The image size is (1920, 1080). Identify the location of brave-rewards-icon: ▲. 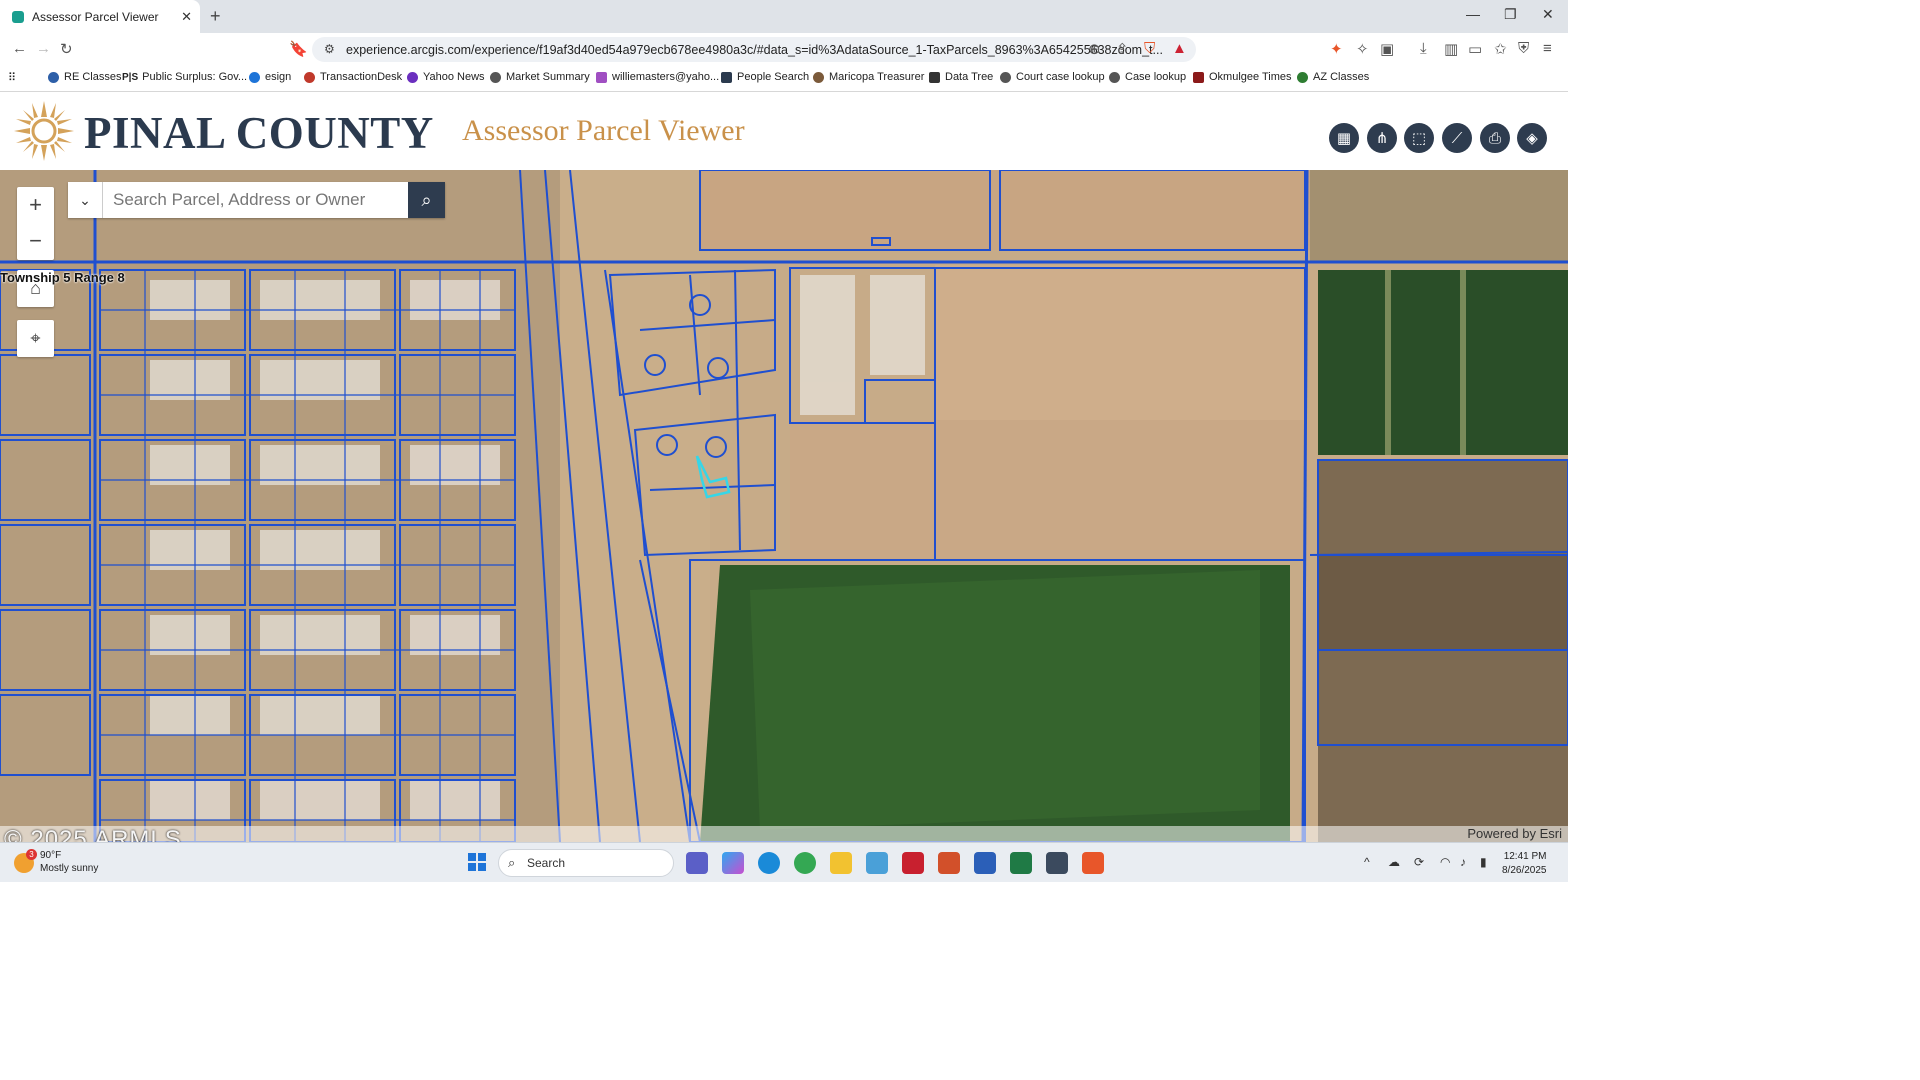
(1179, 48).